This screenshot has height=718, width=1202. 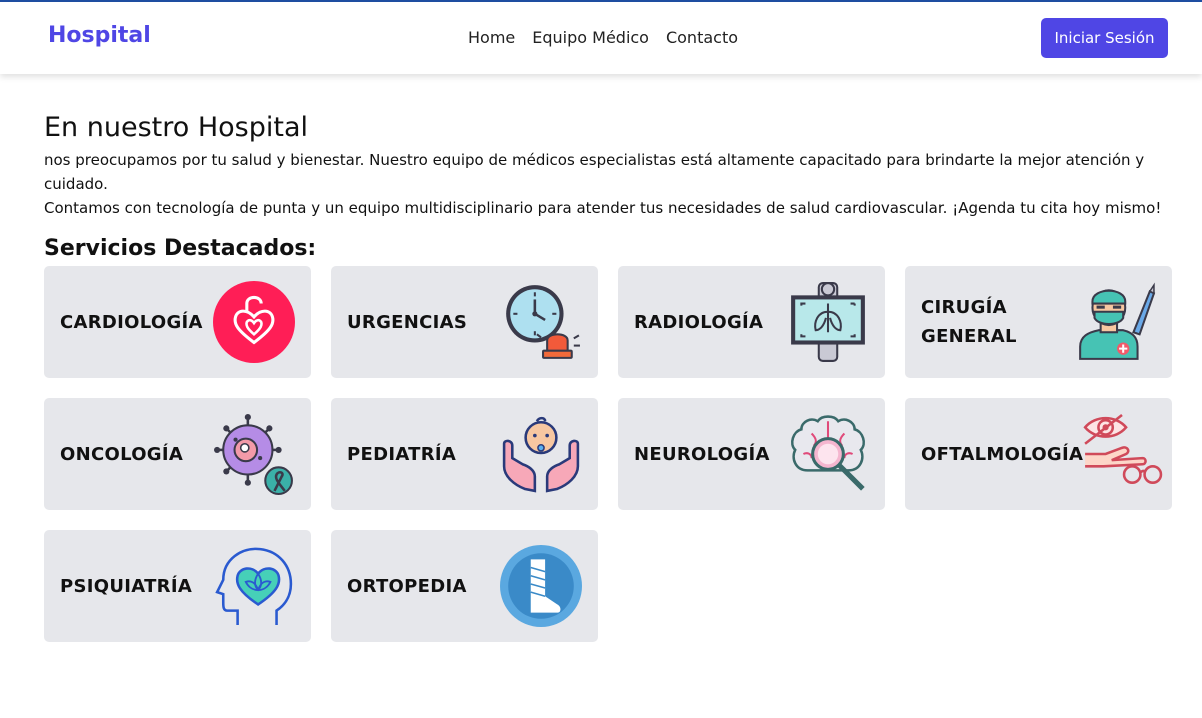 I want to click on nav-link-contacto: Contacto, so click(x=702, y=37).